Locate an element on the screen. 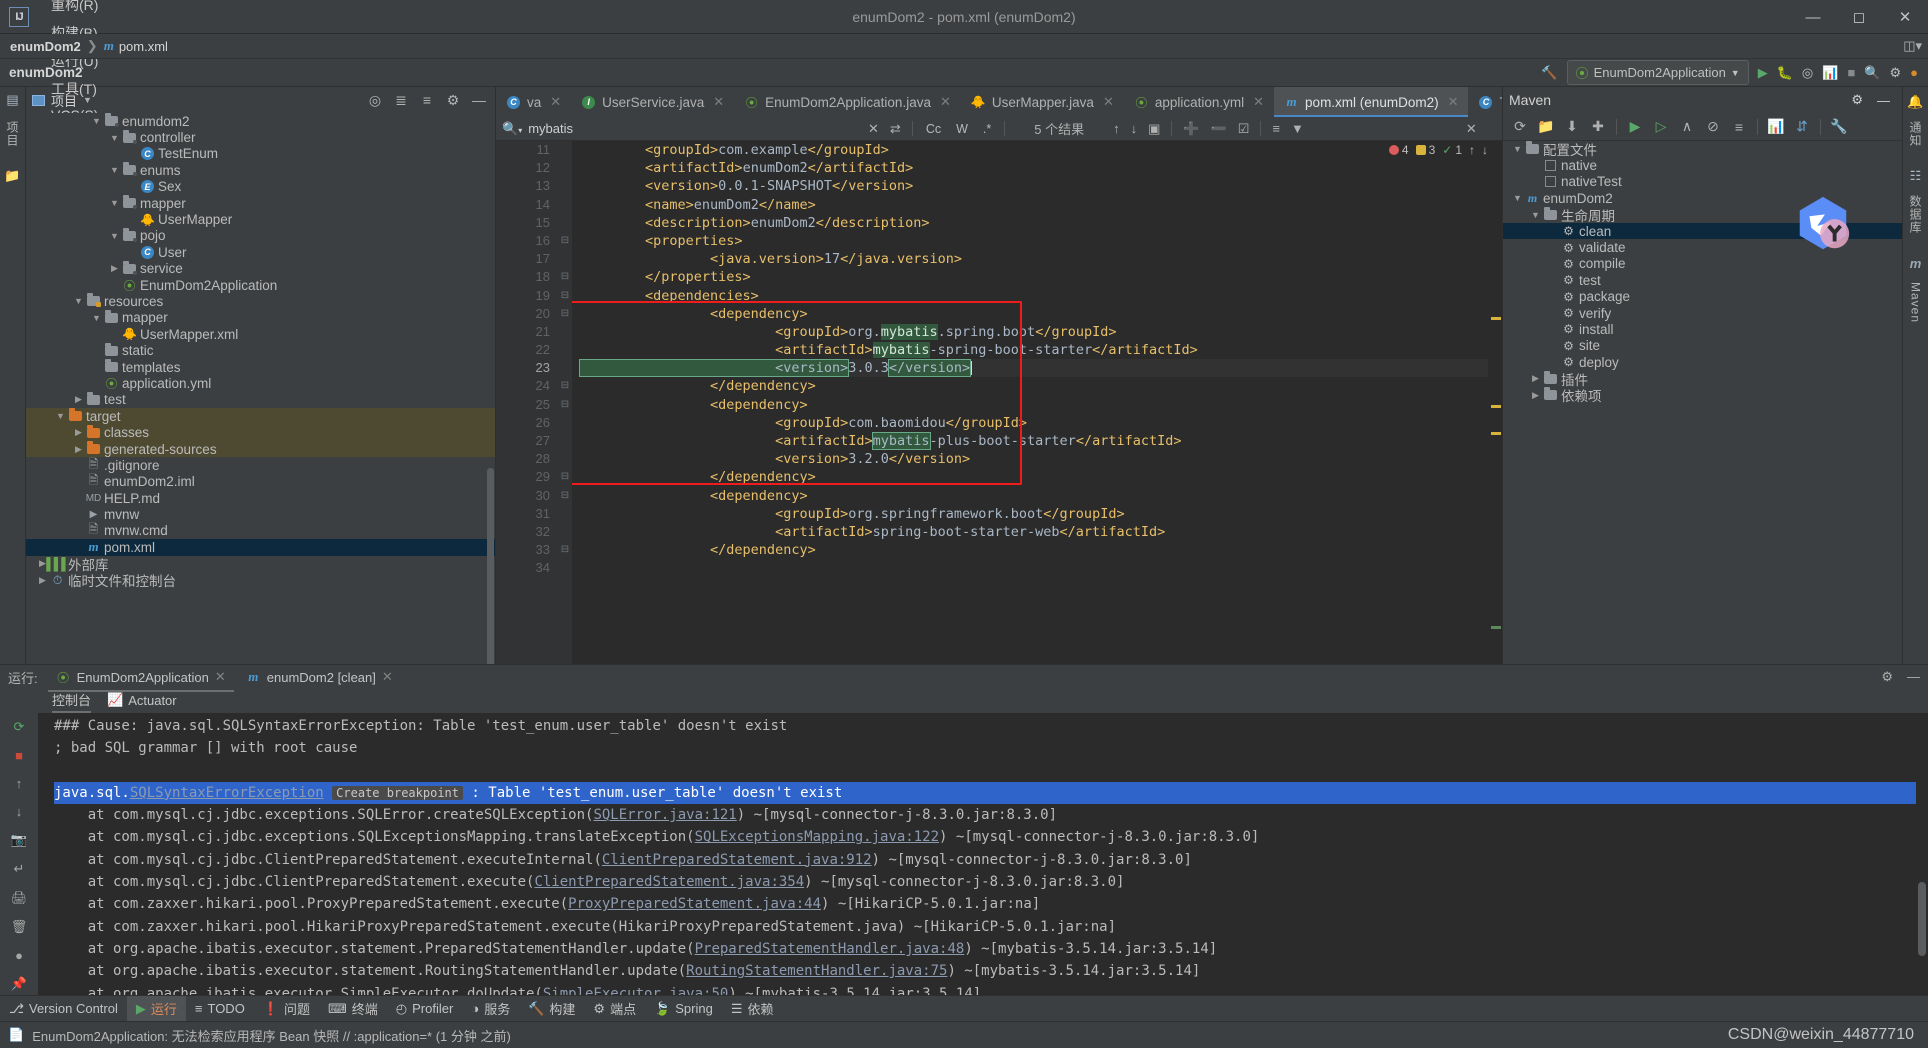 The width and height of the screenshot is (1928, 1048). maximize-button: ◻ is located at coordinates (1859, 17).